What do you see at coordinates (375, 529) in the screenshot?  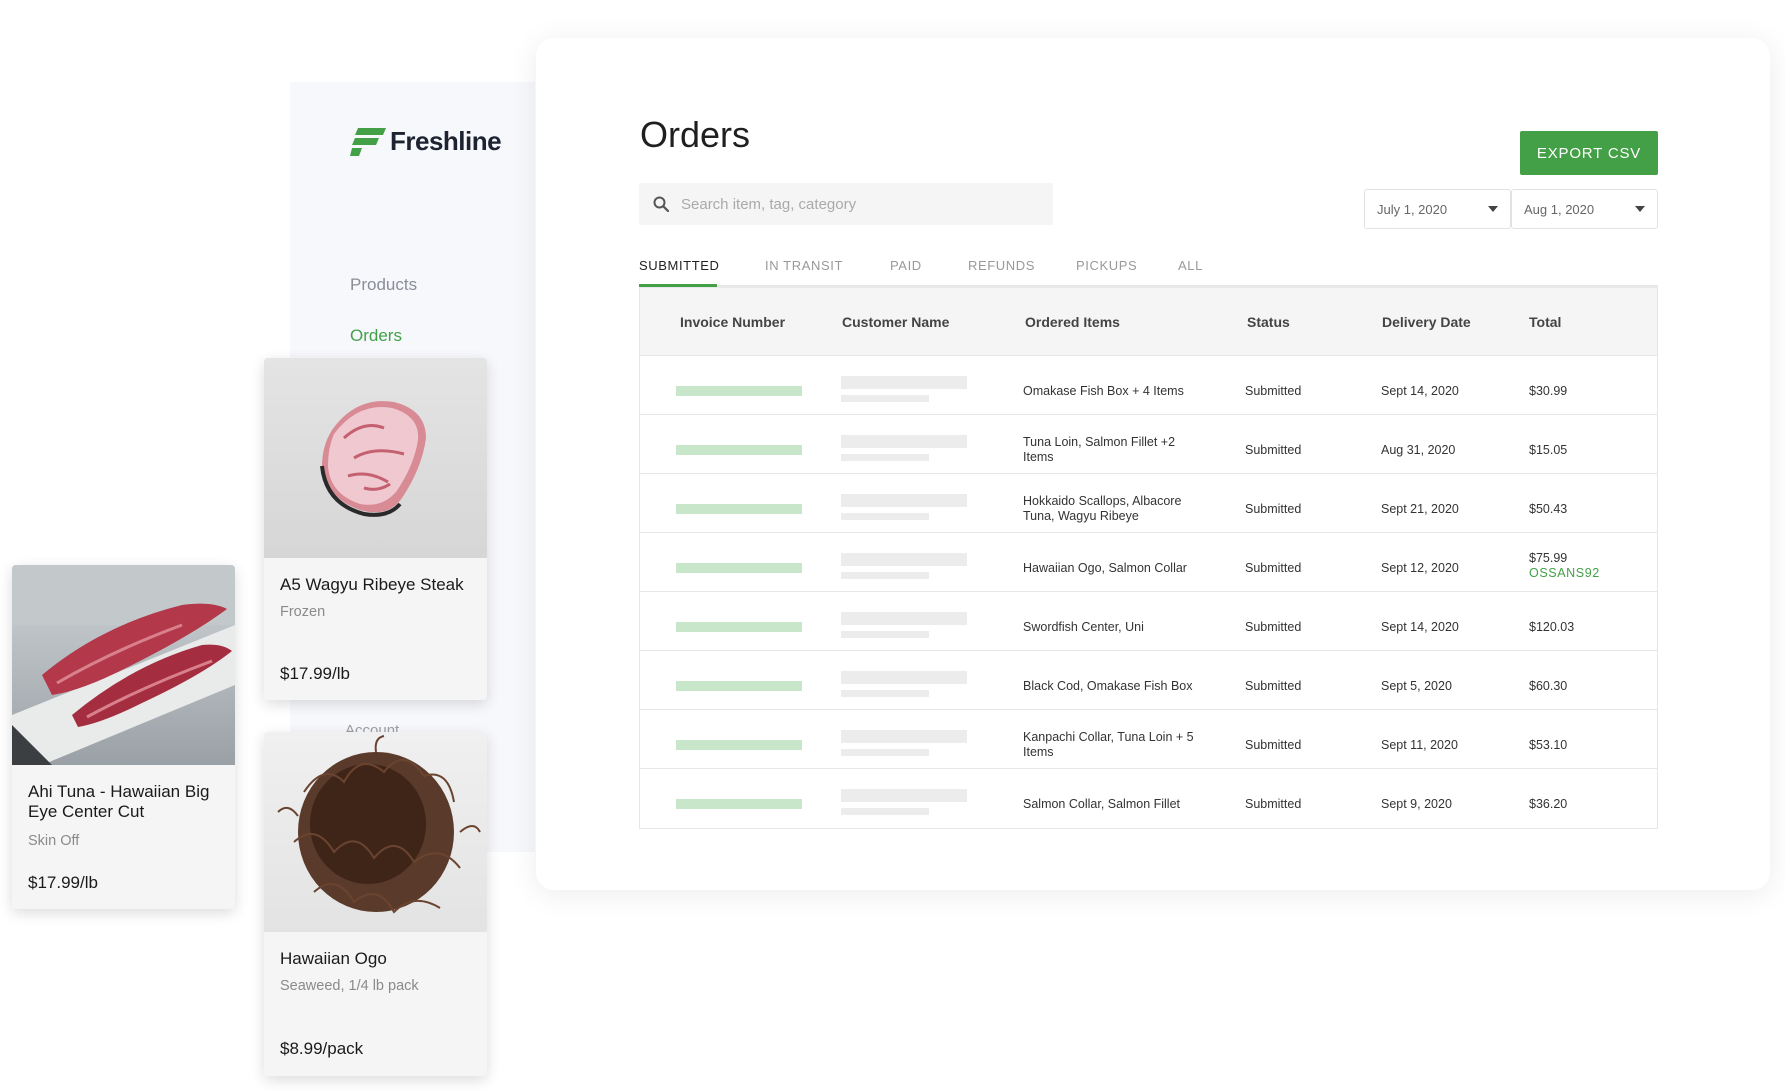 I see `product-card-wagyu: A5 Wagyu Ribeye Steak Frozen $17.99/lb` at bounding box center [375, 529].